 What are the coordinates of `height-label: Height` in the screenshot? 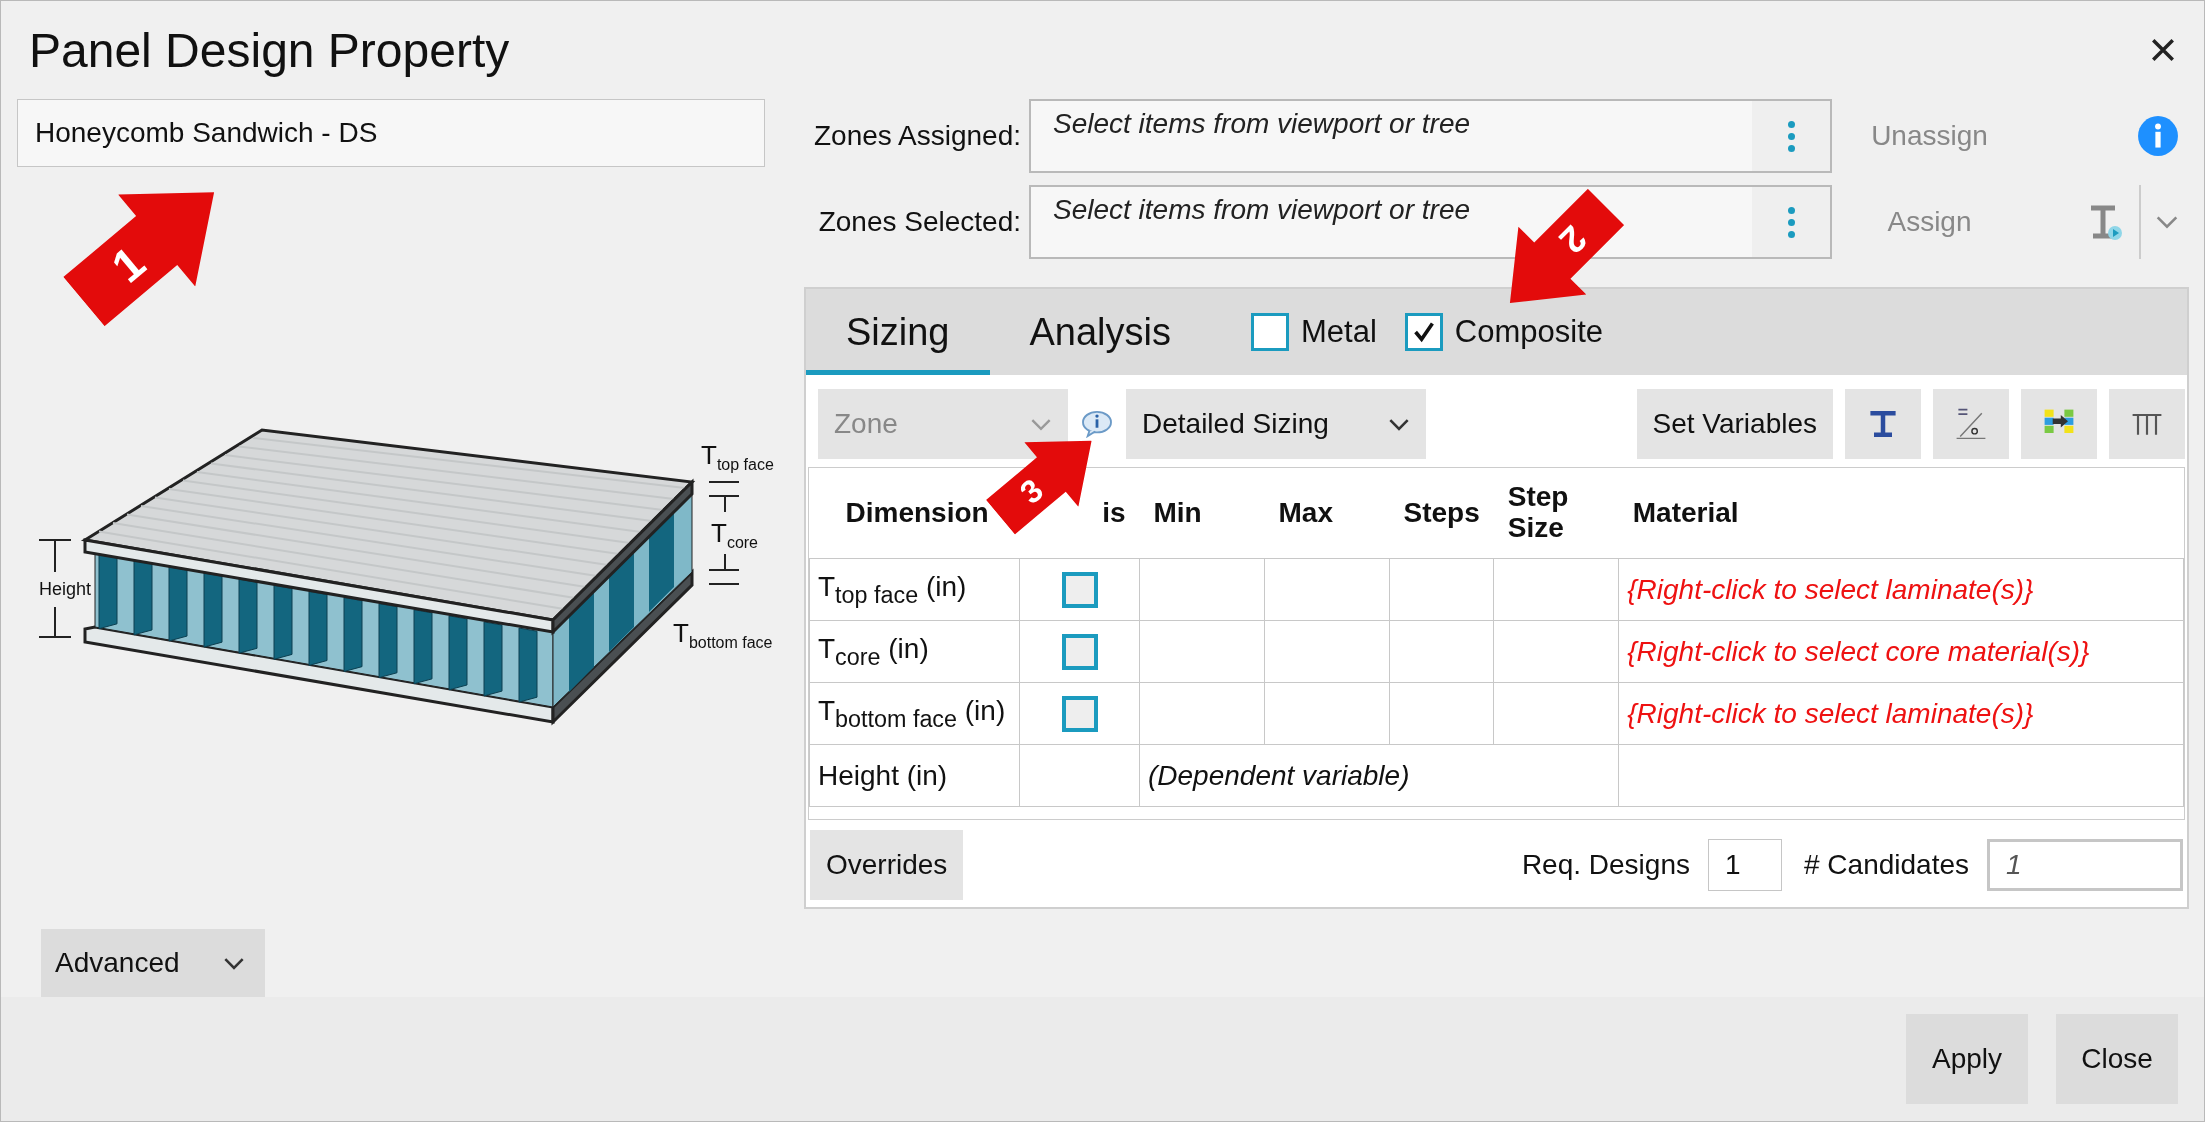 It's located at (65, 589).